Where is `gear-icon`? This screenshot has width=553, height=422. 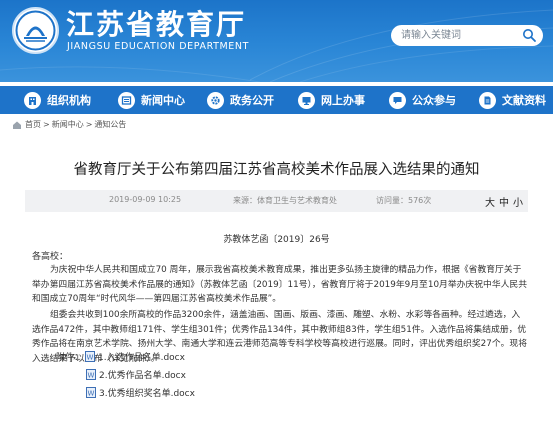
gear-icon is located at coordinates (215, 100).